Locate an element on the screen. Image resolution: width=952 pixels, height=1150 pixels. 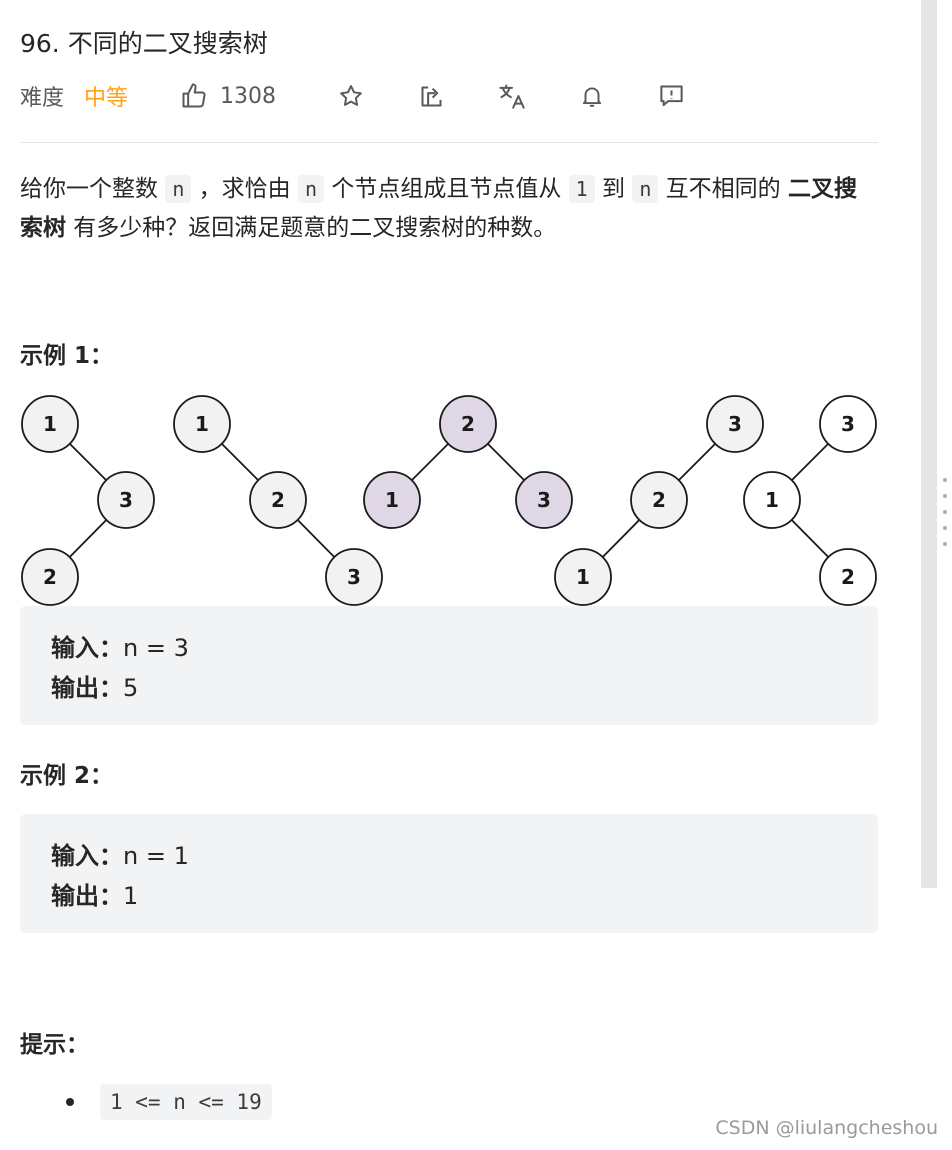
star-button is located at coordinates (351, 98).